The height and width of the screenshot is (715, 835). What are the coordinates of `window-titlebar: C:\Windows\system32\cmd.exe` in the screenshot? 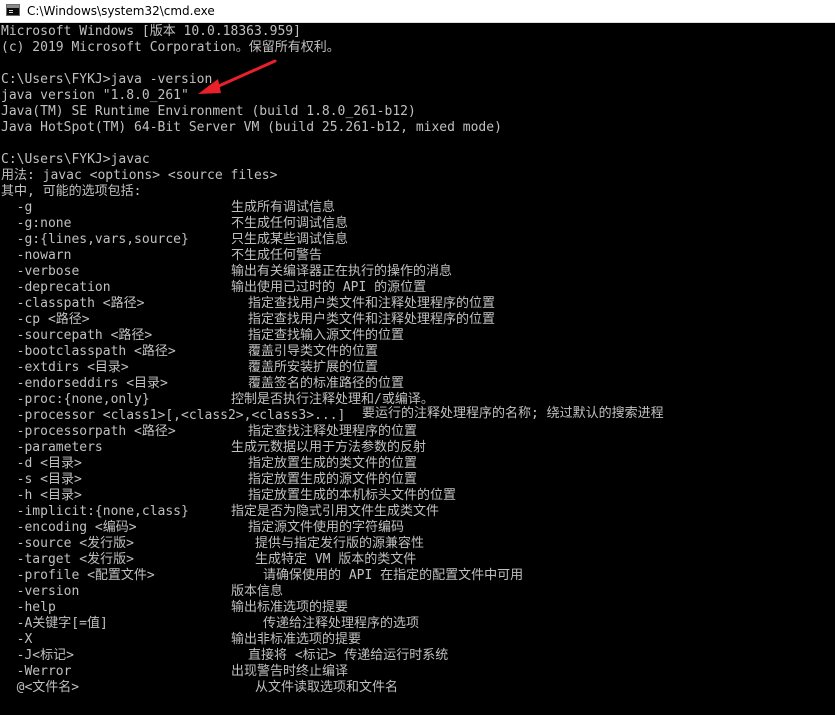 It's located at (417, 11).